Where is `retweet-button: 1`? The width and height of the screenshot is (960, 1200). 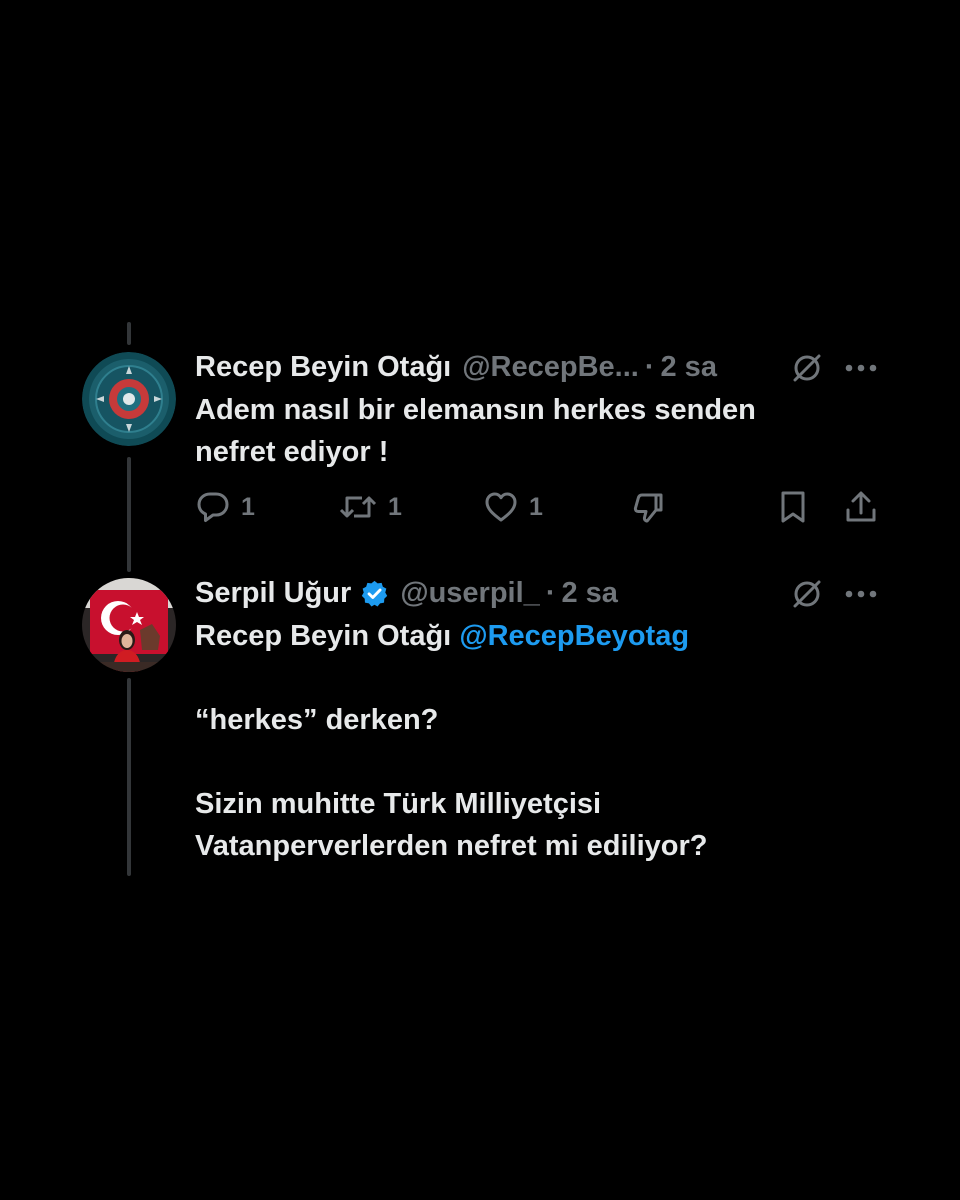 retweet-button: 1 is located at coordinates (370, 507).